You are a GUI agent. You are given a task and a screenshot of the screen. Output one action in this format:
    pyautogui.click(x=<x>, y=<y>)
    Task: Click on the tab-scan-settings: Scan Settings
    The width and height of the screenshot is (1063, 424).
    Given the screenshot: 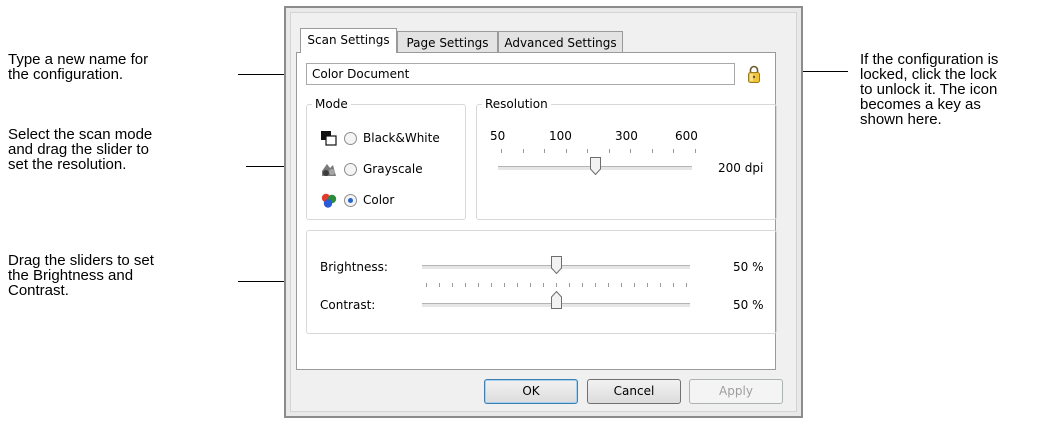 What is the action you would take?
    pyautogui.click(x=348, y=40)
    